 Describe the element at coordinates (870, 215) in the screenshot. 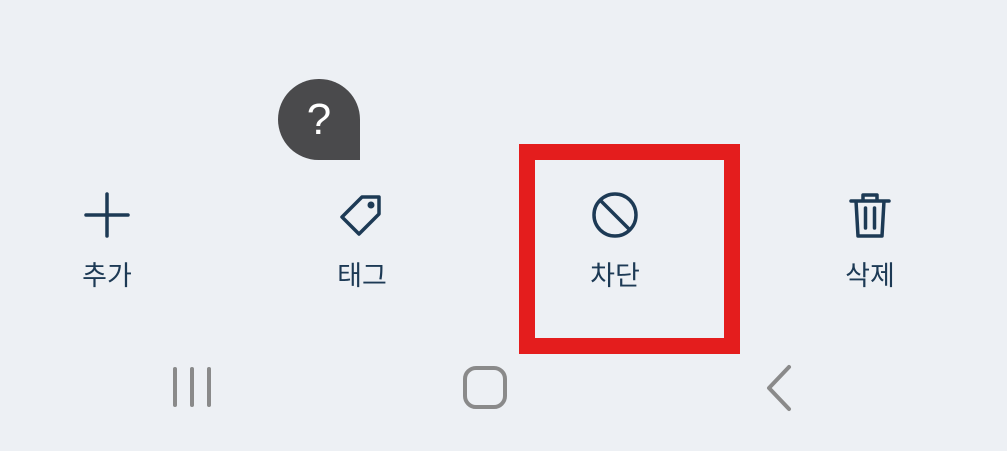

I see `trash-icon` at that location.